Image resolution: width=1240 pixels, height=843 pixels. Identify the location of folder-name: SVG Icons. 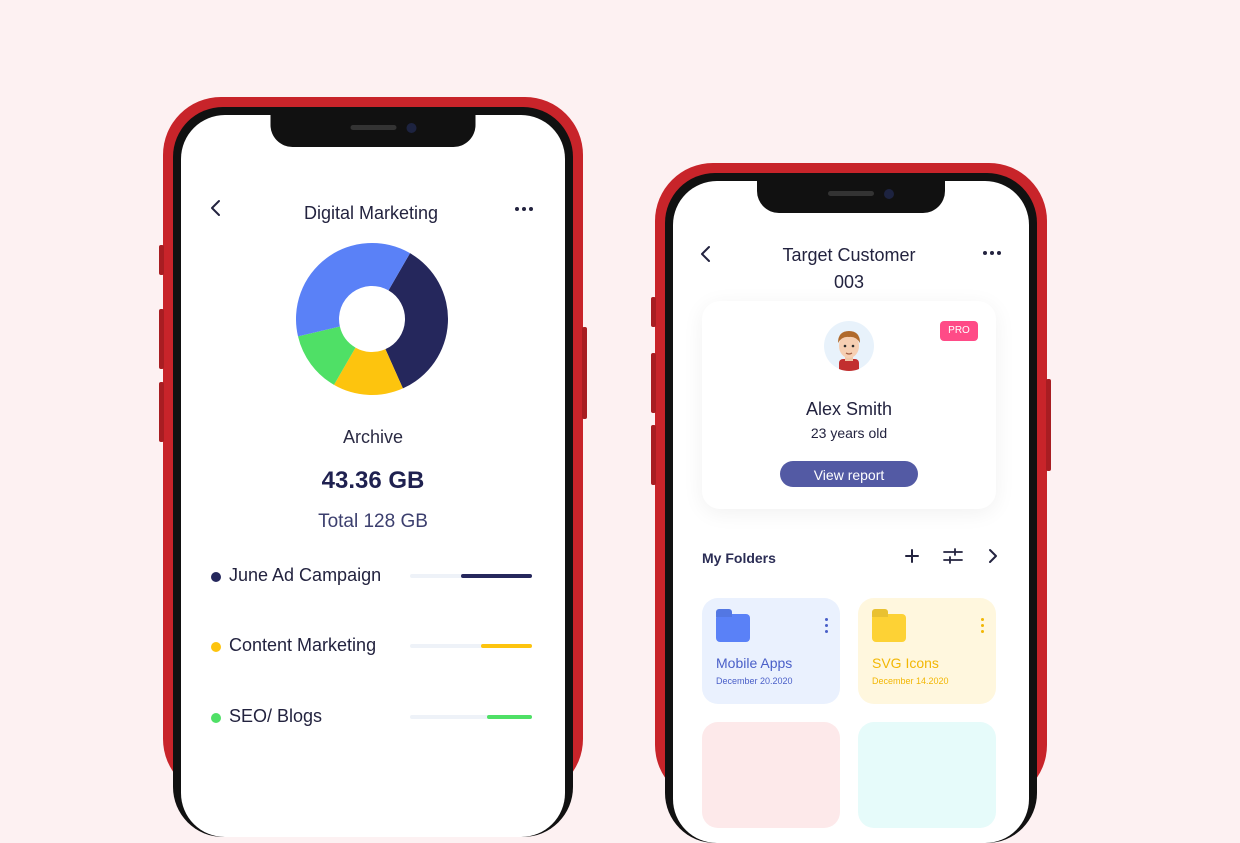
(905, 663).